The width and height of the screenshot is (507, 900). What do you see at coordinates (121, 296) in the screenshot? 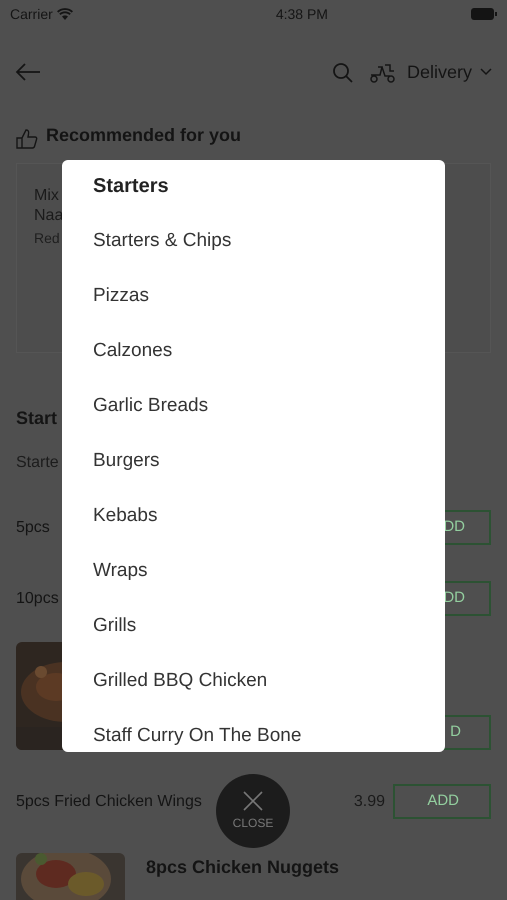
I see `menu-item: Pizzas` at bounding box center [121, 296].